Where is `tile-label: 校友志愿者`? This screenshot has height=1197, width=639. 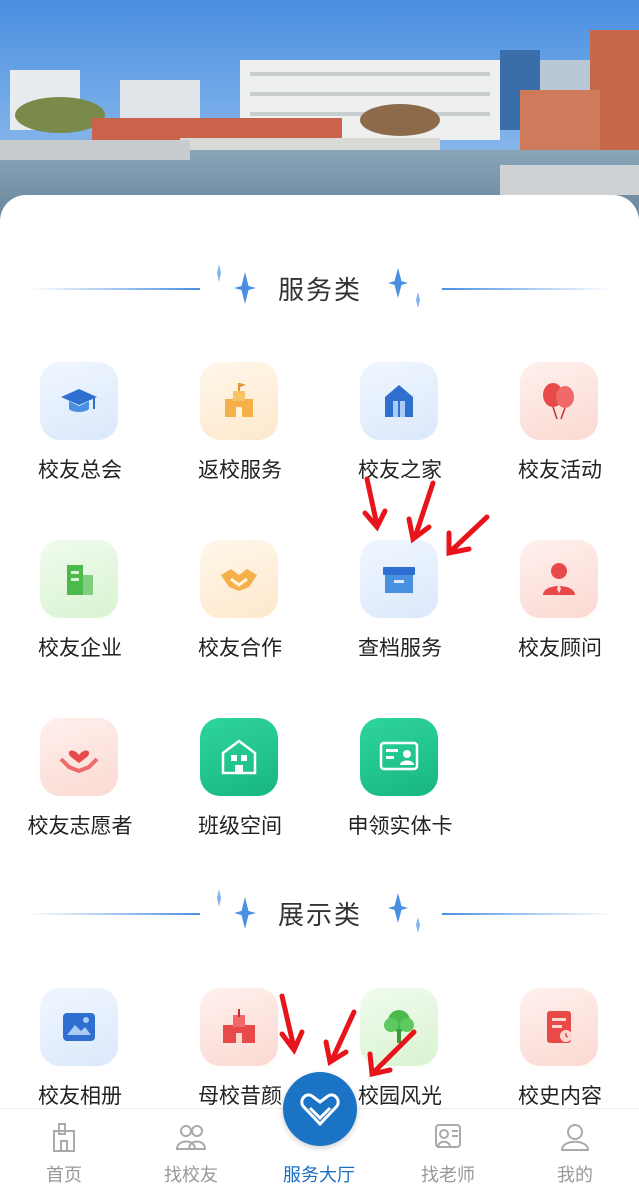 tile-label: 校友志愿者 is located at coordinates (80, 826).